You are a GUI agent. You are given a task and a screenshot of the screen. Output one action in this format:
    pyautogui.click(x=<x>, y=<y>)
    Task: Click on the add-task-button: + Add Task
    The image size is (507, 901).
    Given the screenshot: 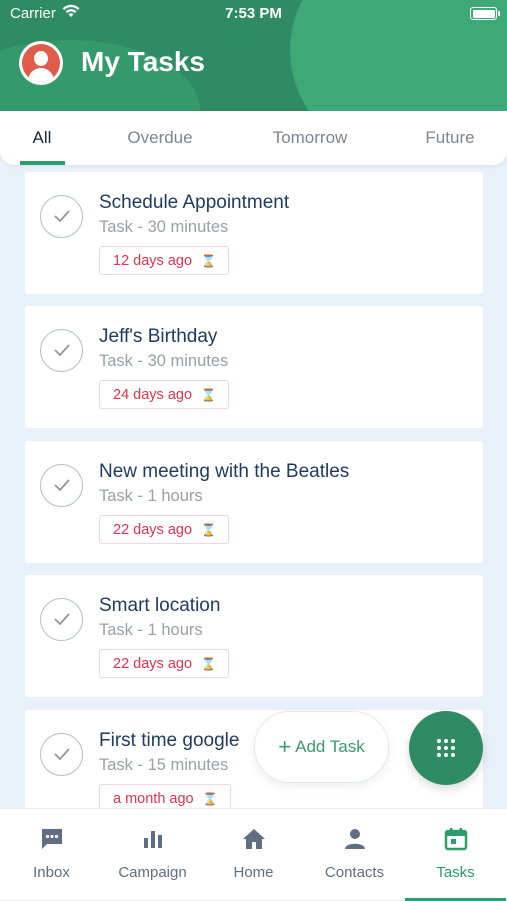 What is the action you would take?
    pyautogui.click(x=321, y=747)
    